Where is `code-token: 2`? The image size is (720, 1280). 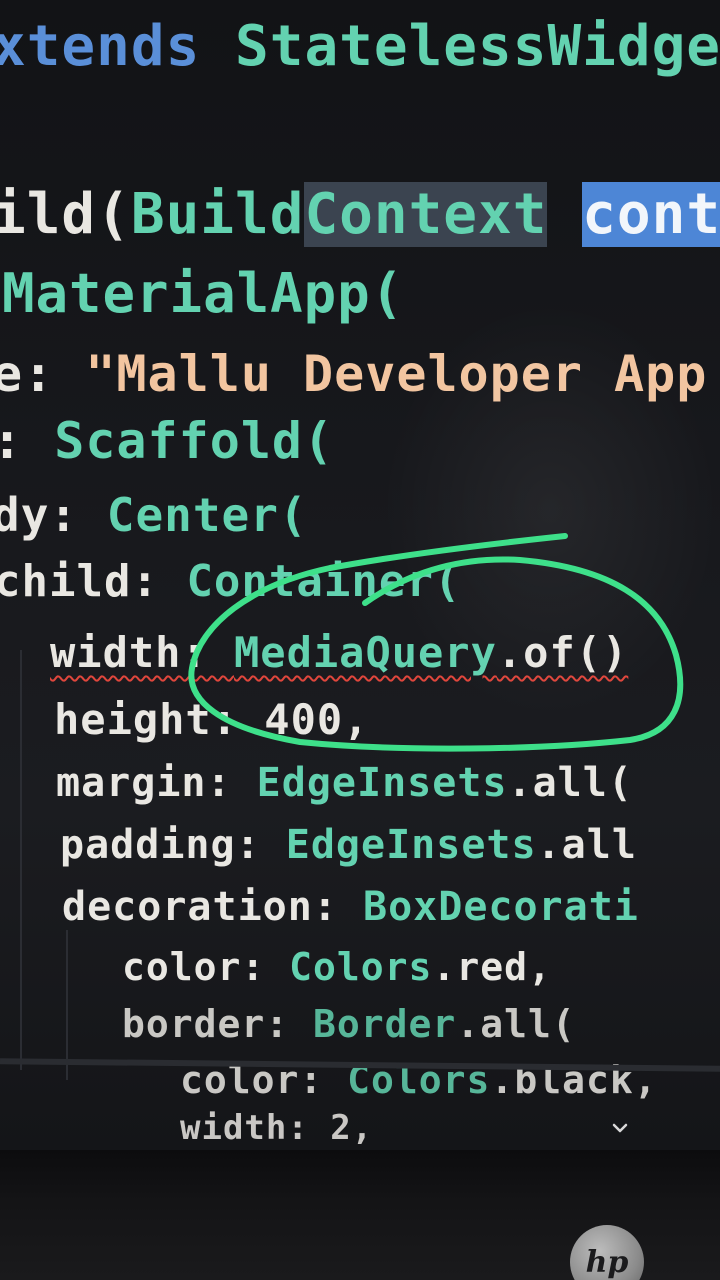 code-token: 2 is located at coordinates (341, 1128).